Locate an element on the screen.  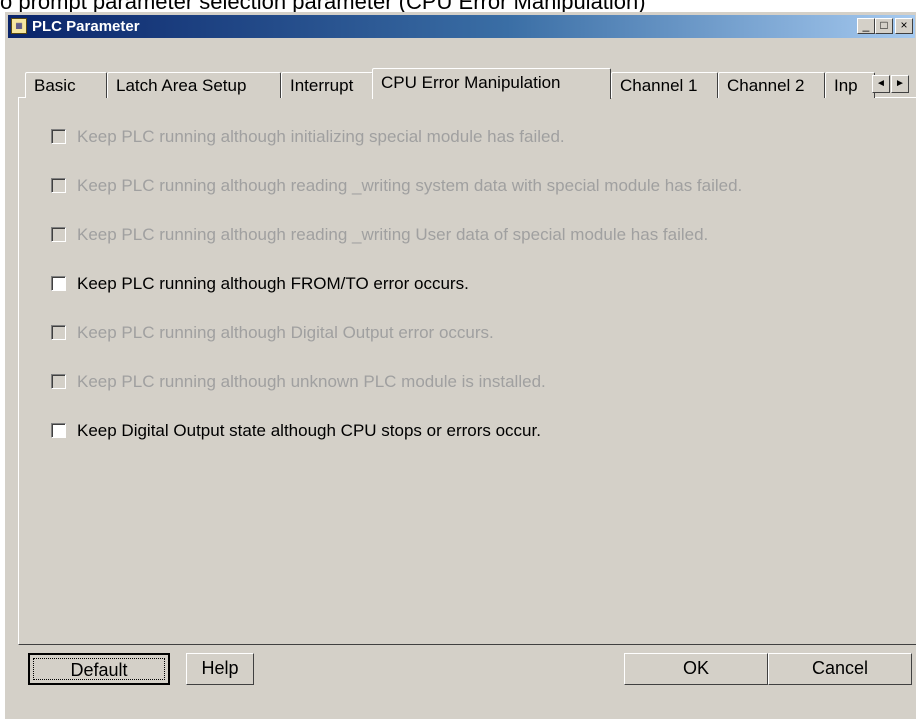
help-button: Help is located at coordinates (220, 669).